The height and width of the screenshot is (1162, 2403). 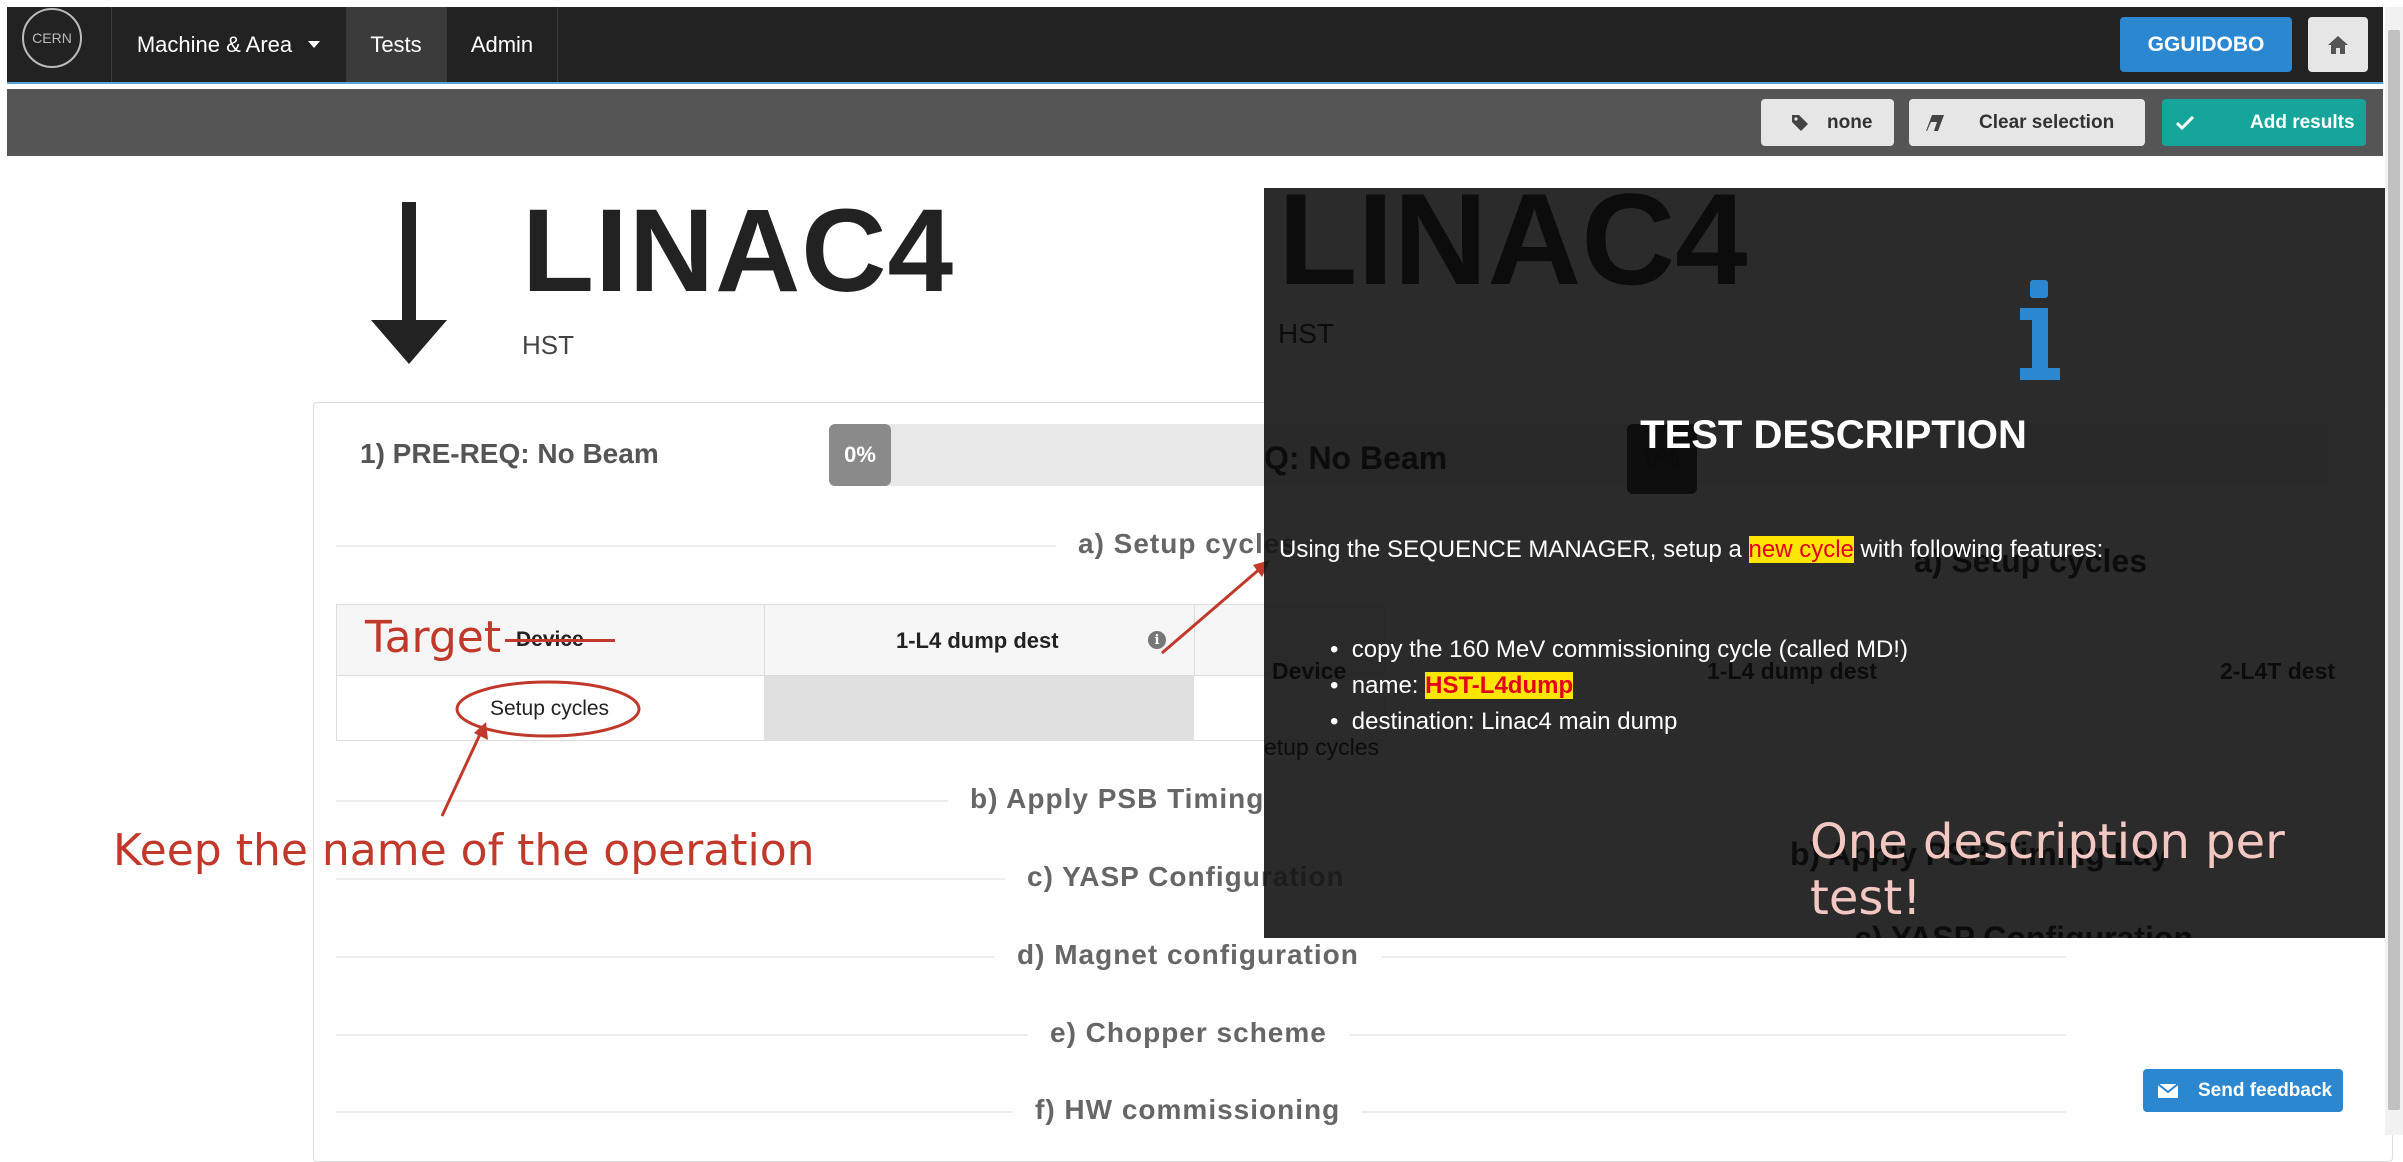 What do you see at coordinates (2394, 570) in the screenshot?
I see `scrollbar-thumb` at bounding box center [2394, 570].